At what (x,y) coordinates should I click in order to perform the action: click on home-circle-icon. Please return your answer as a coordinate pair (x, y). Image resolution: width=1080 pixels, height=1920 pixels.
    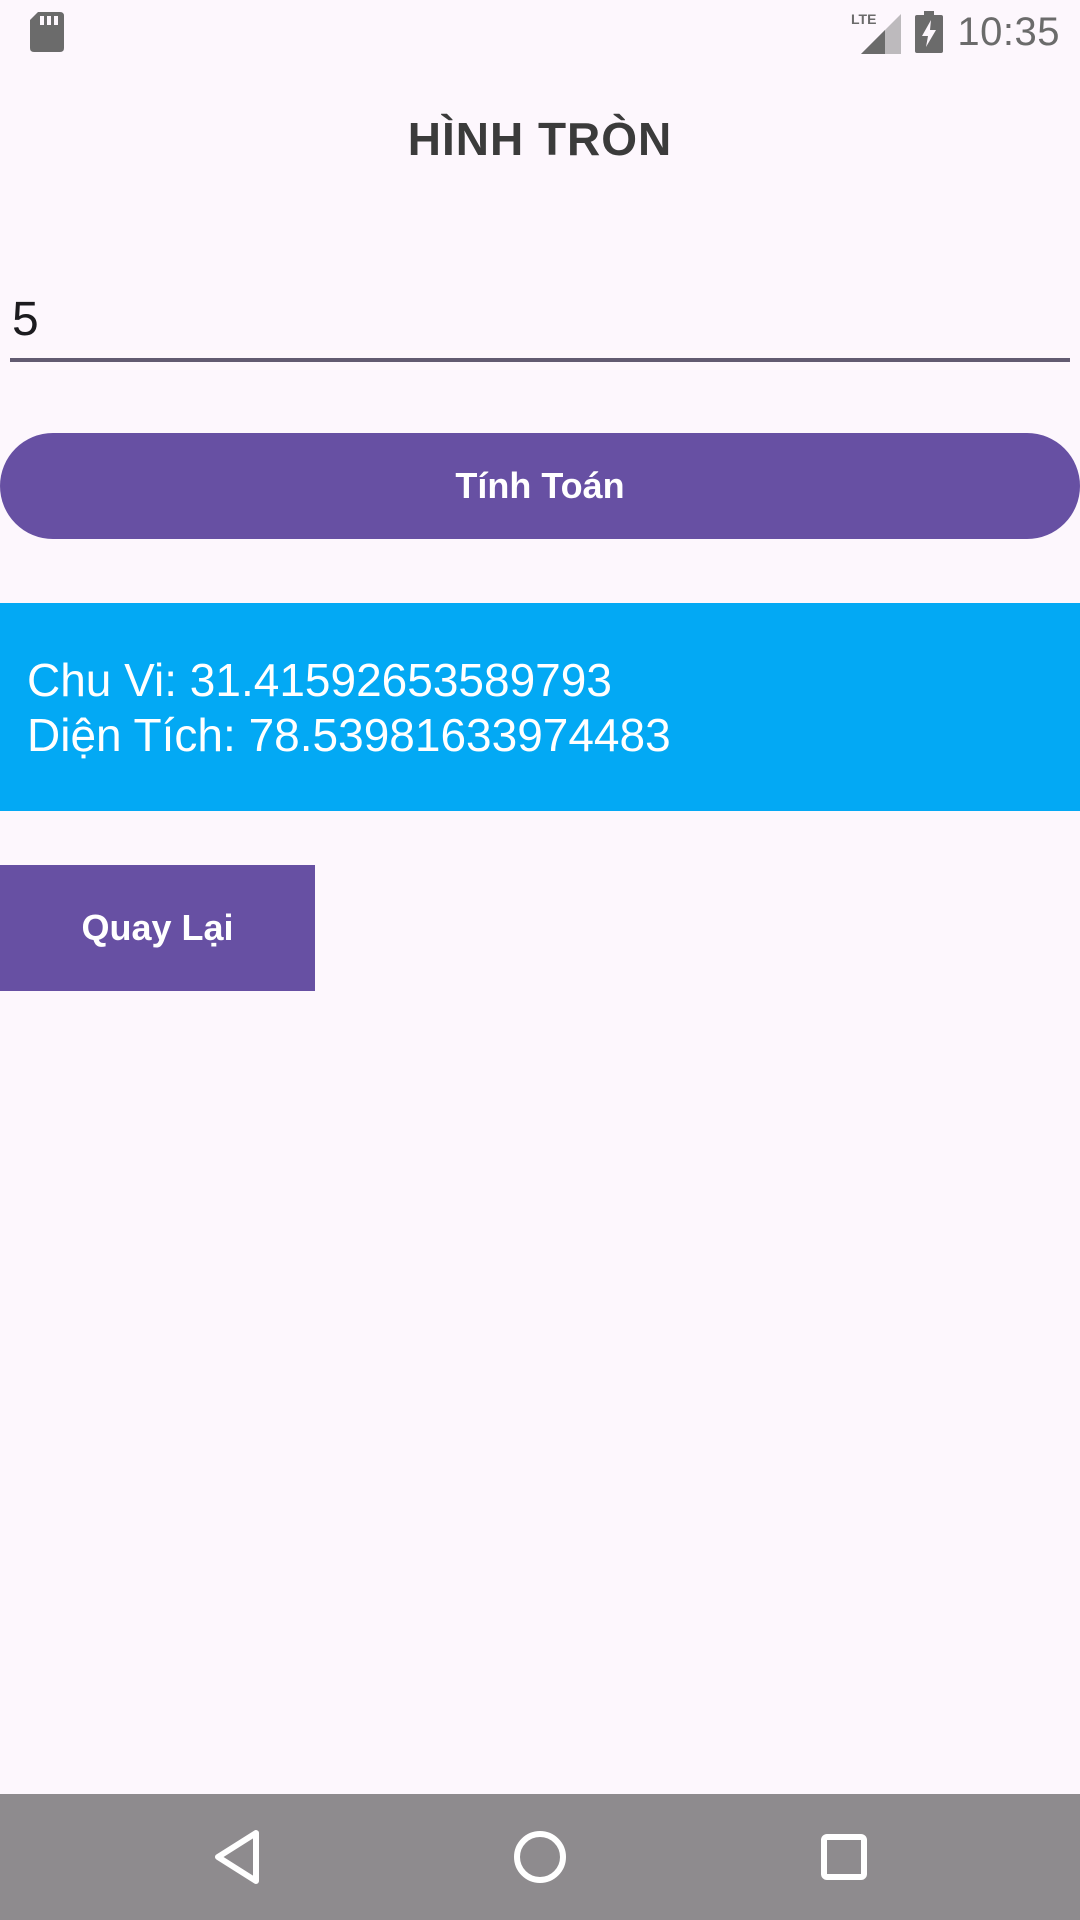
    Looking at the image, I should click on (540, 1857).